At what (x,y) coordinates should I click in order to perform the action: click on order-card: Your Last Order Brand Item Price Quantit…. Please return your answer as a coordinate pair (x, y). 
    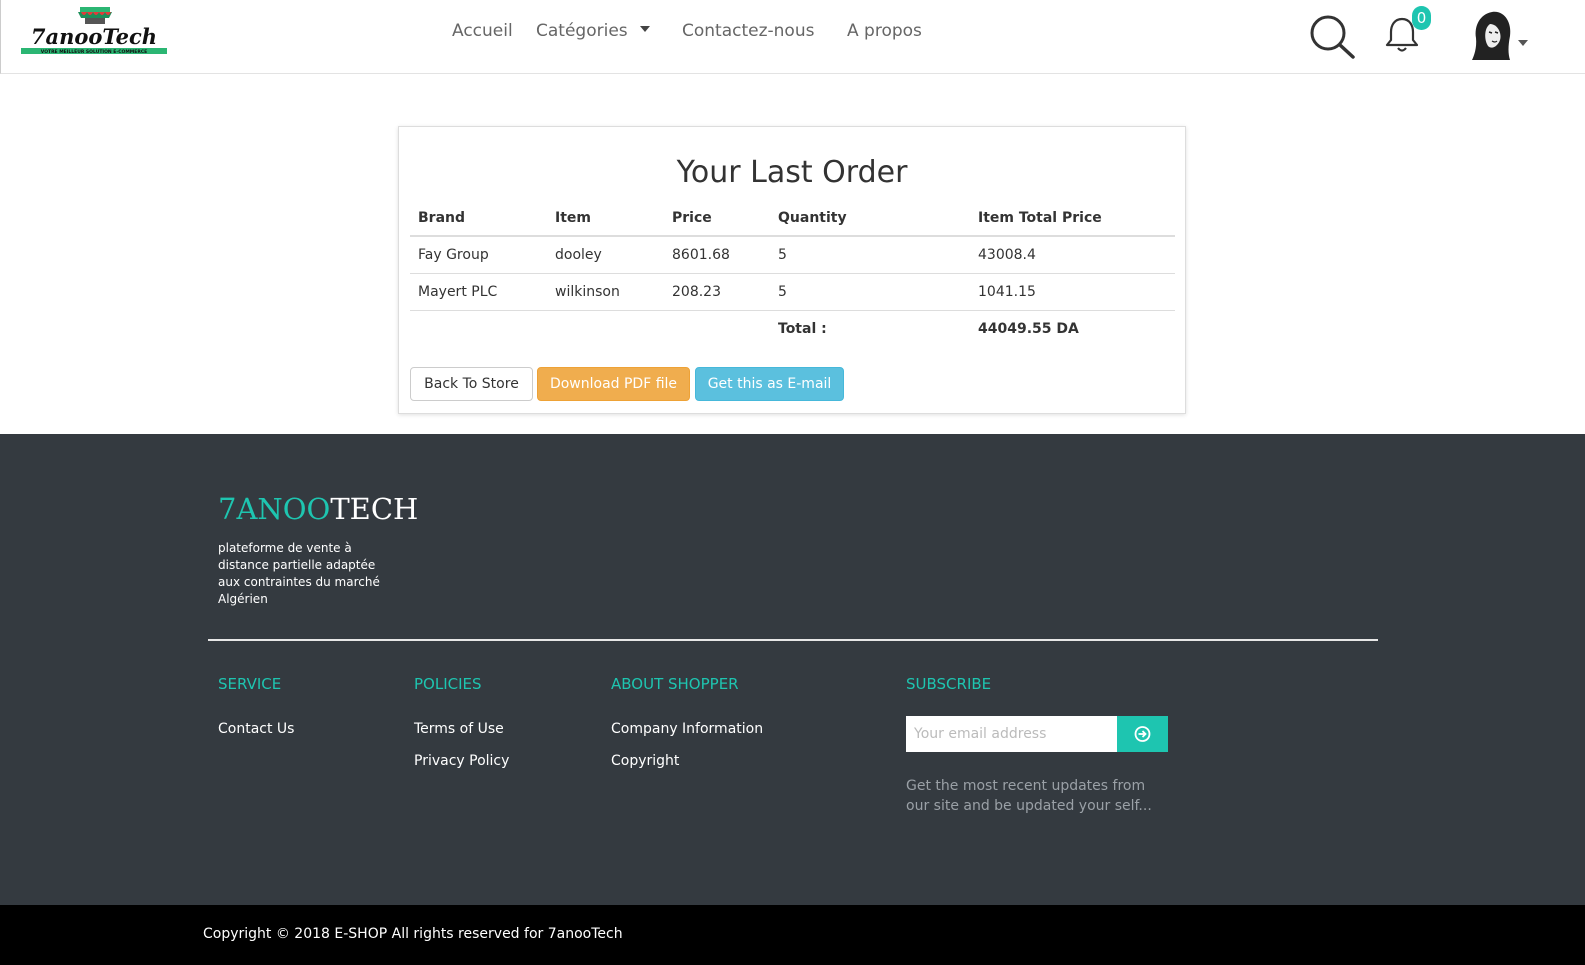
    Looking at the image, I should click on (792, 270).